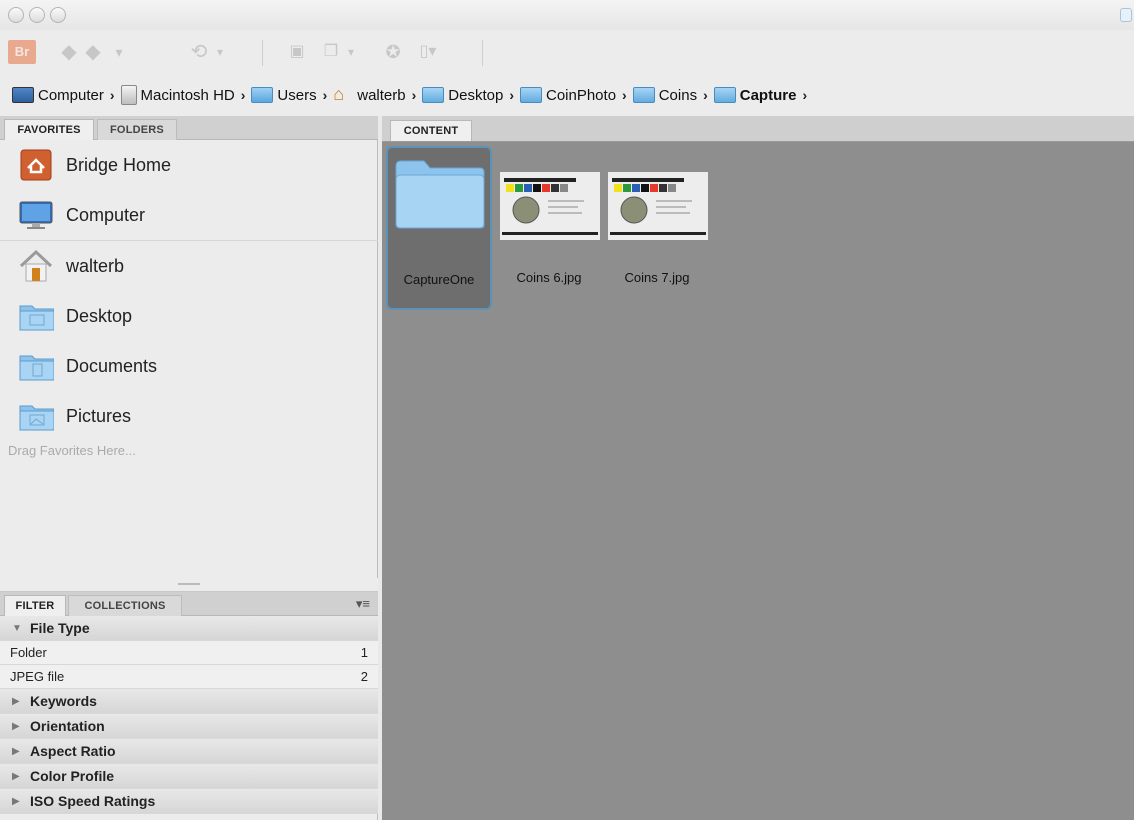 This screenshot has height=820, width=1134. What do you see at coordinates (262, 95) in the screenshot?
I see `users-folder-icon` at bounding box center [262, 95].